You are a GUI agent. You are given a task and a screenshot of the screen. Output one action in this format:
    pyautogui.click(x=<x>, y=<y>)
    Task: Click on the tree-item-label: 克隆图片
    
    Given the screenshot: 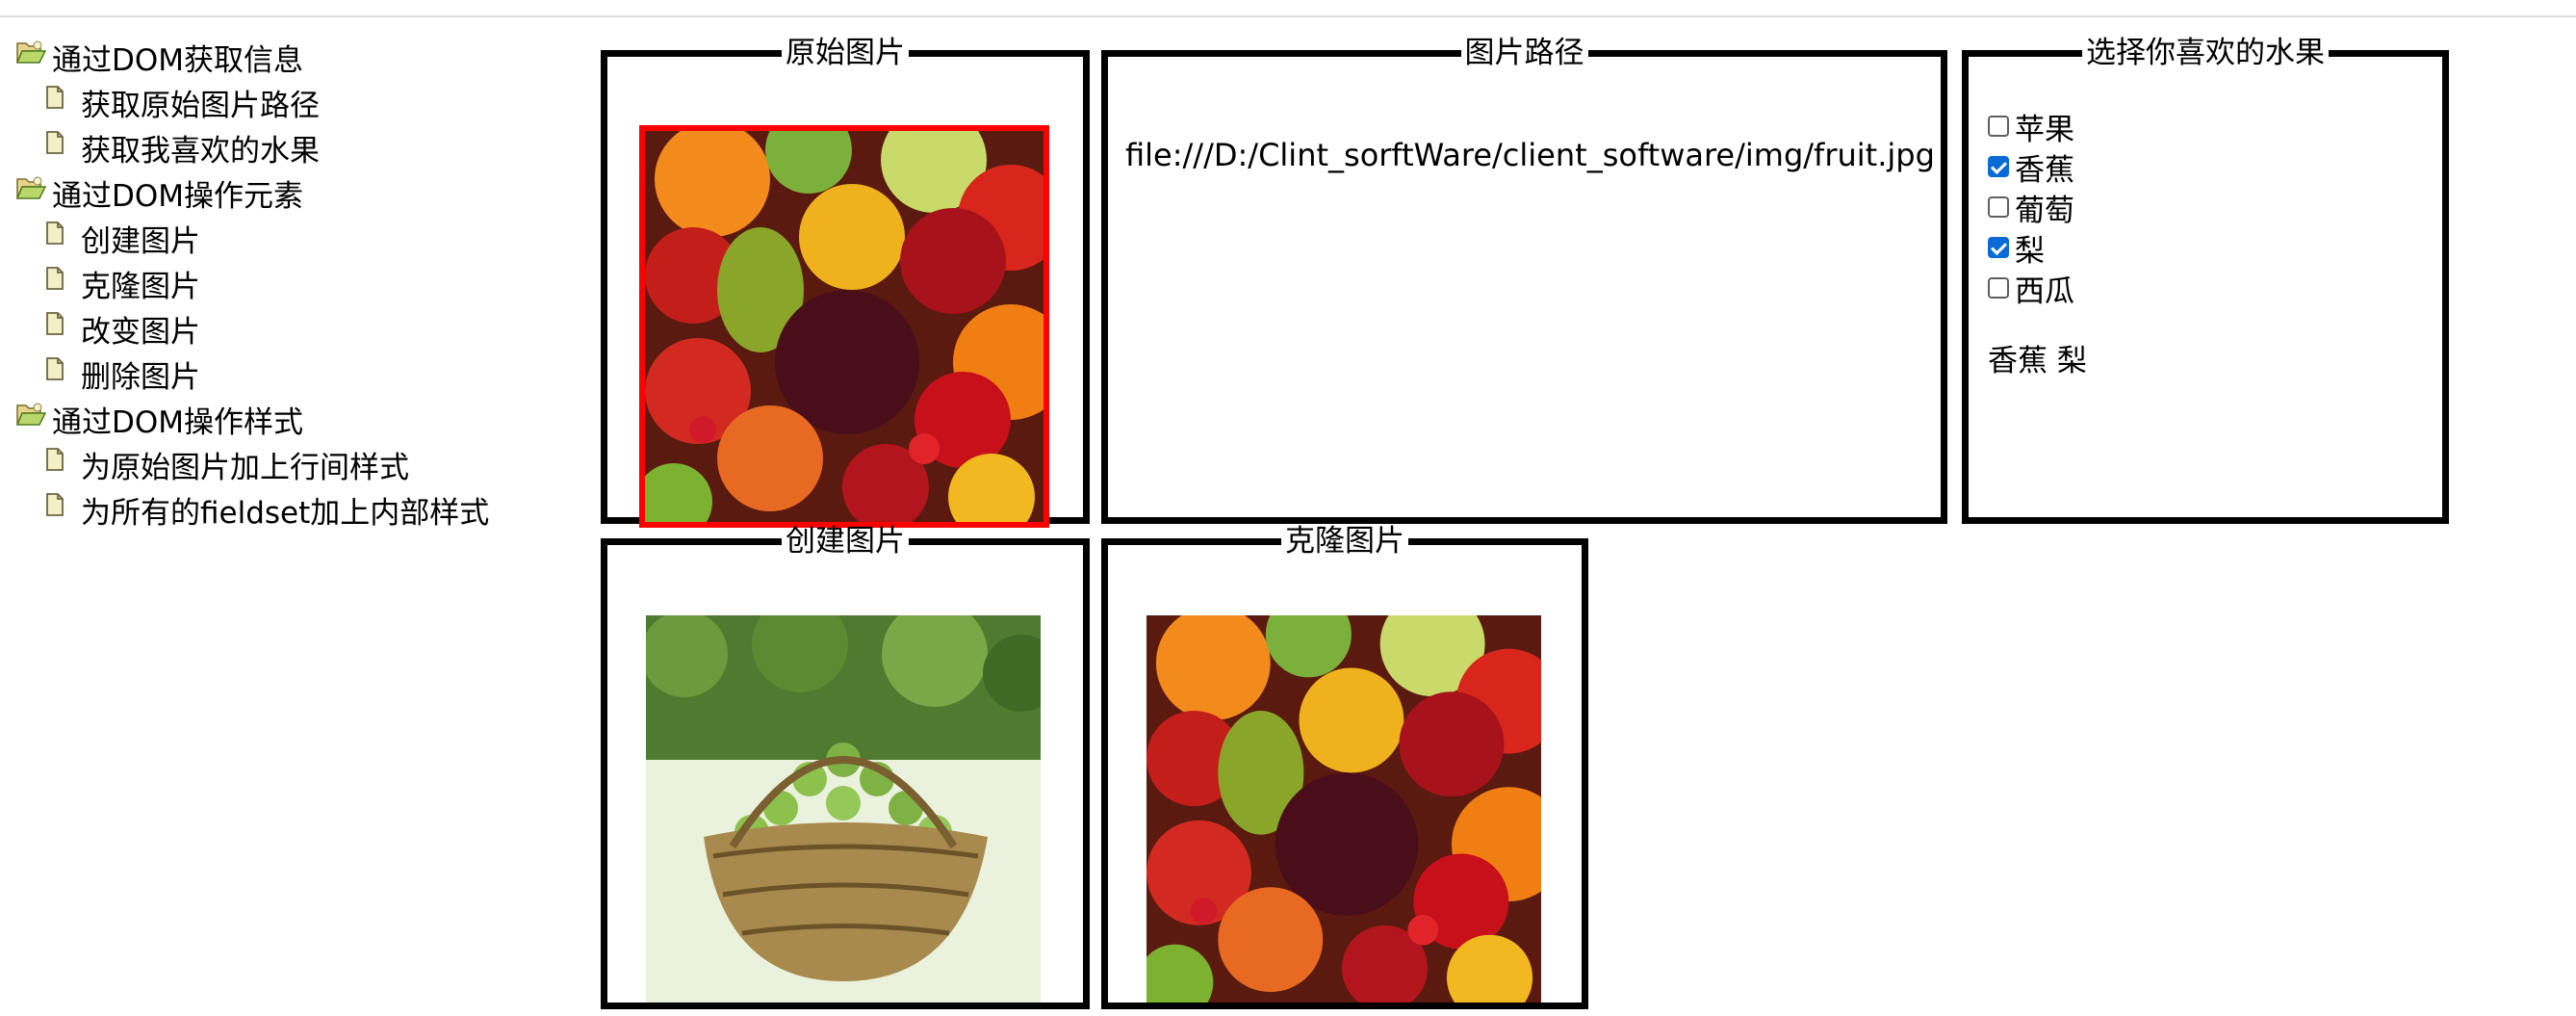 What is the action you would take?
    pyautogui.click(x=141, y=287)
    